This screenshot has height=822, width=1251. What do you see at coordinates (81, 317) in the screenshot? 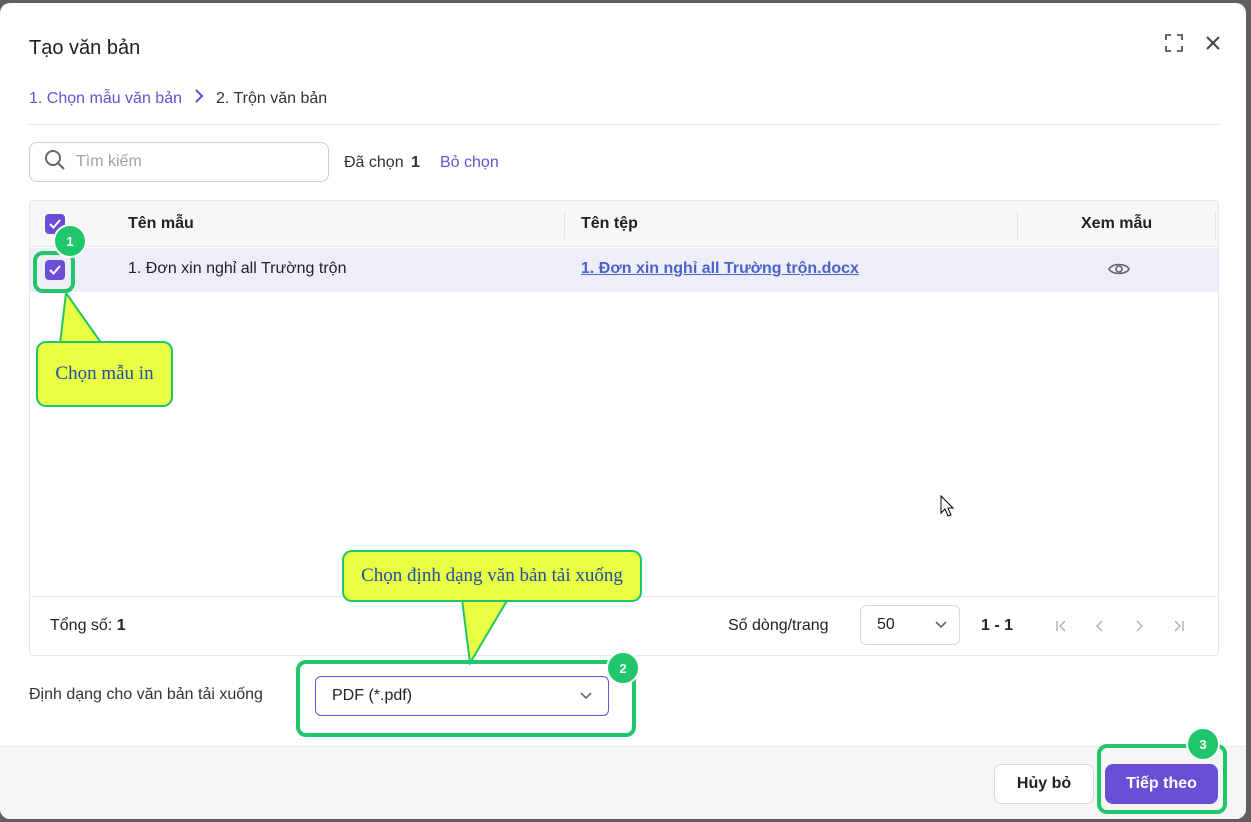
I see `callout-1-pointer` at bounding box center [81, 317].